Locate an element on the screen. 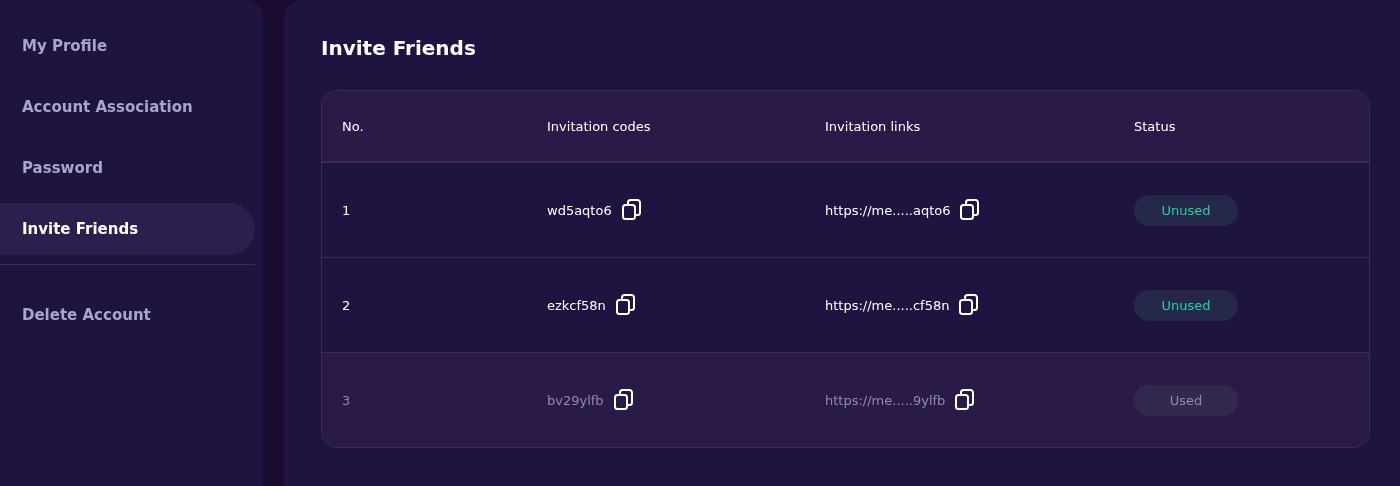  table-cell-text: 2 is located at coordinates (347, 305).